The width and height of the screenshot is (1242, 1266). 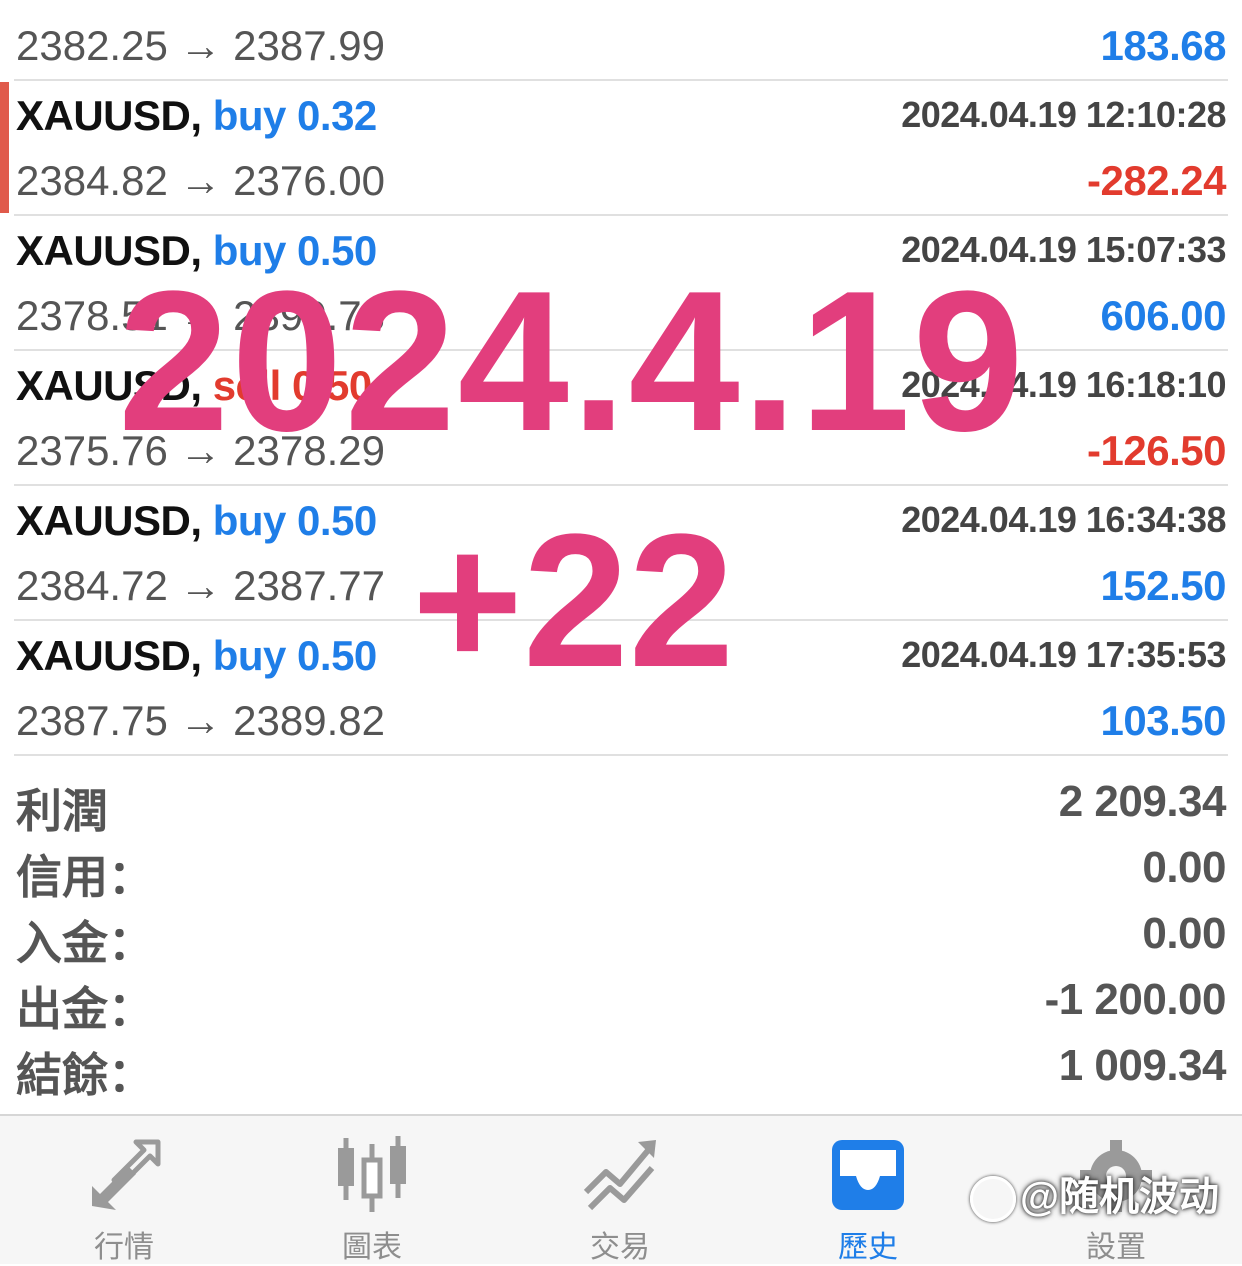 What do you see at coordinates (200, 720) in the screenshot?
I see `trade-prices: 2387.75 → 2389.82` at bounding box center [200, 720].